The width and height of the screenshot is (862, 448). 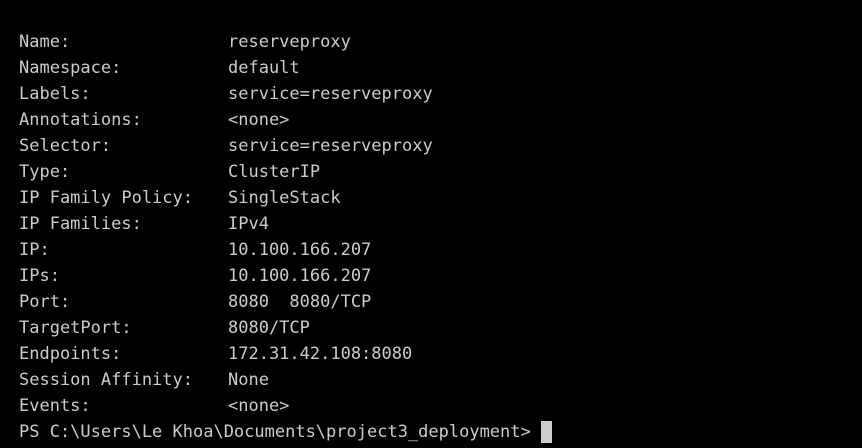 What do you see at coordinates (546, 432) in the screenshot?
I see `text-cursor` at bounding box center [546, 432].